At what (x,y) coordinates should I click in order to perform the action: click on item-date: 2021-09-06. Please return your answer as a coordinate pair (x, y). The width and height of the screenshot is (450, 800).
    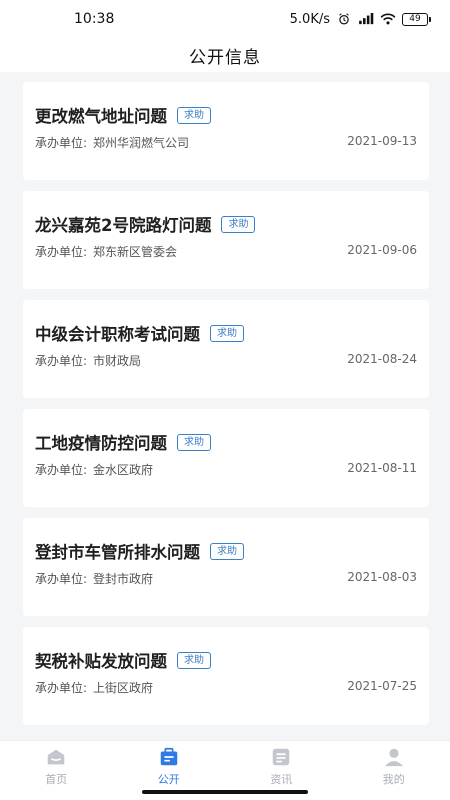
    Looking at the image, I should click on (382, 250).